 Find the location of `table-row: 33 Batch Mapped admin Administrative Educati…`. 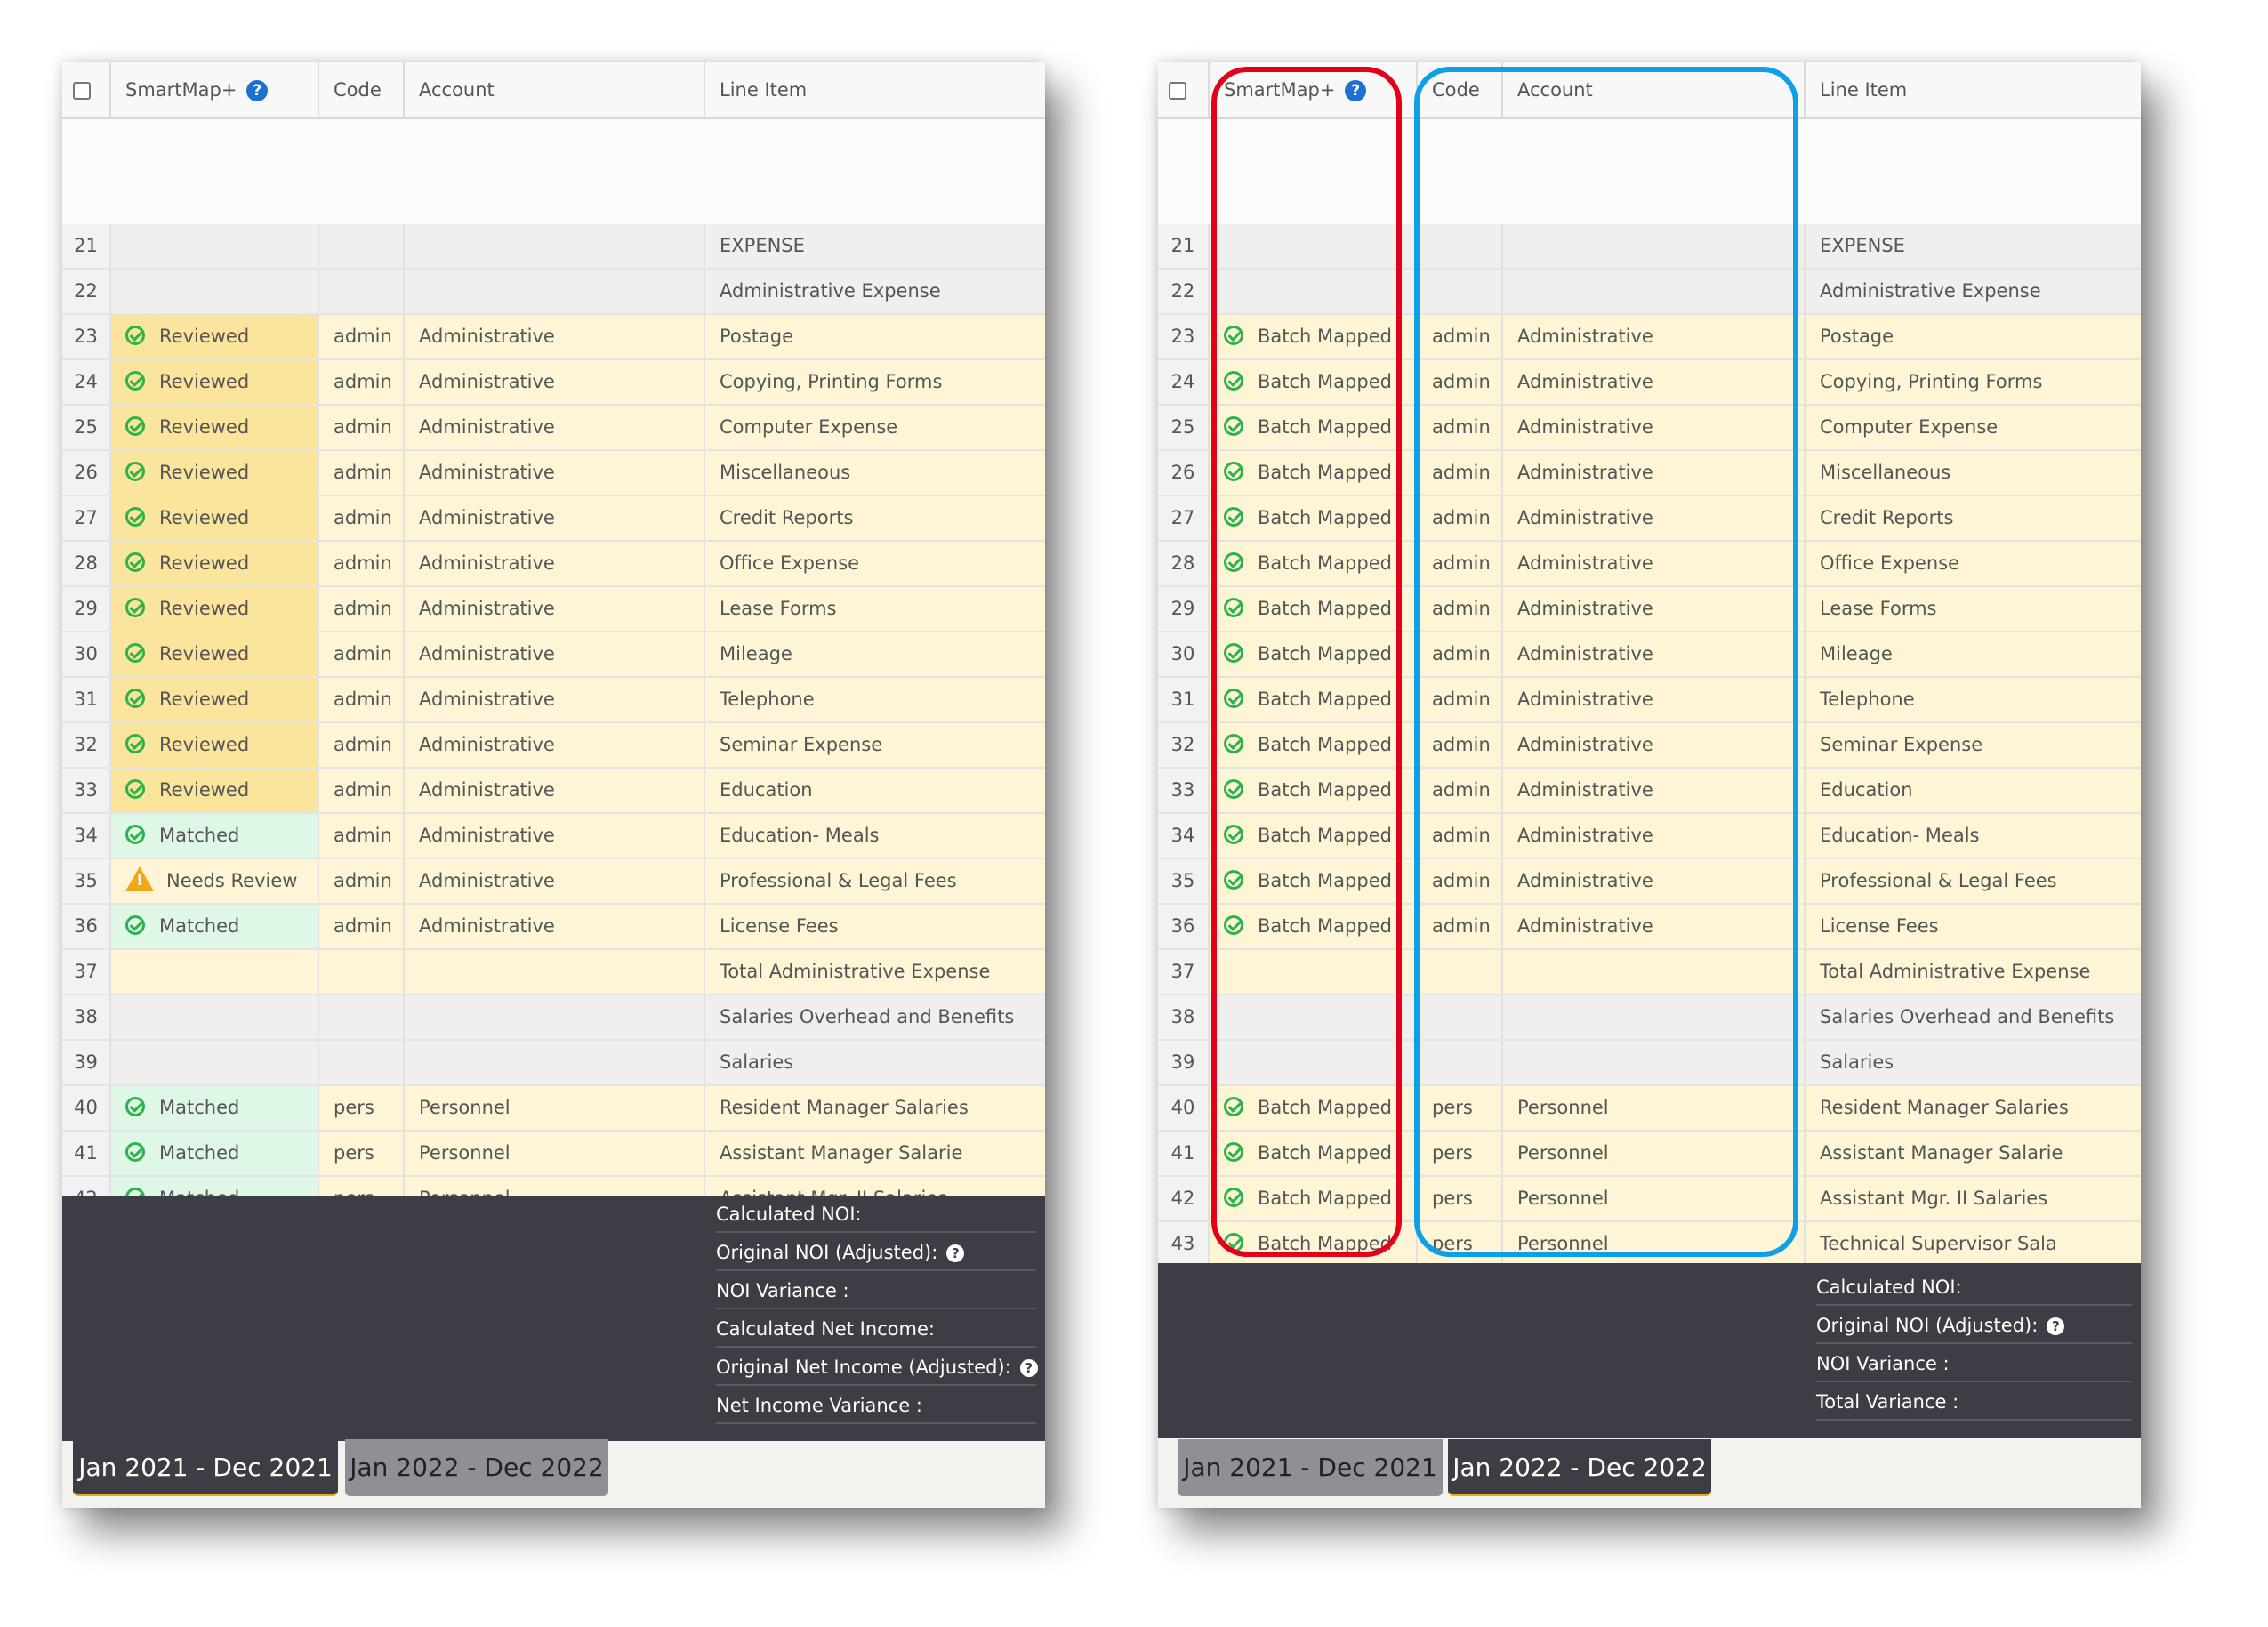

table-row: 33 Batch Mapped admin Administrative Educati… is located at coordinates (1650, 791).